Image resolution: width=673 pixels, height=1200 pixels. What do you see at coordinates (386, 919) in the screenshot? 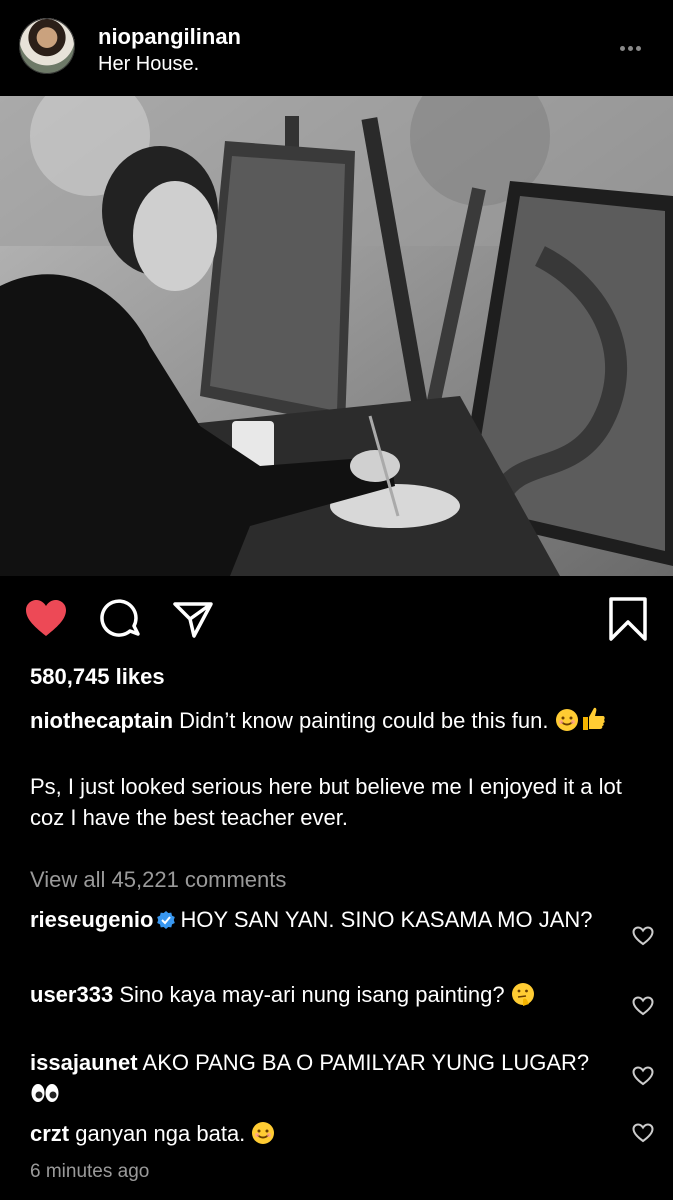
I see `comment-text: HOY SAN YAN. SINO KASAMA MO JAN?` at bounding box center [386, 919].